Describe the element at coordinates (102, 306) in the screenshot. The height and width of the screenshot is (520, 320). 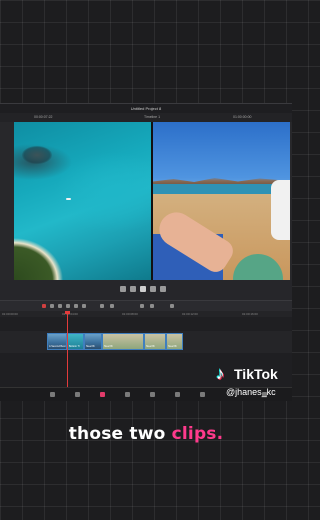
I see `marker-icon` at that location.